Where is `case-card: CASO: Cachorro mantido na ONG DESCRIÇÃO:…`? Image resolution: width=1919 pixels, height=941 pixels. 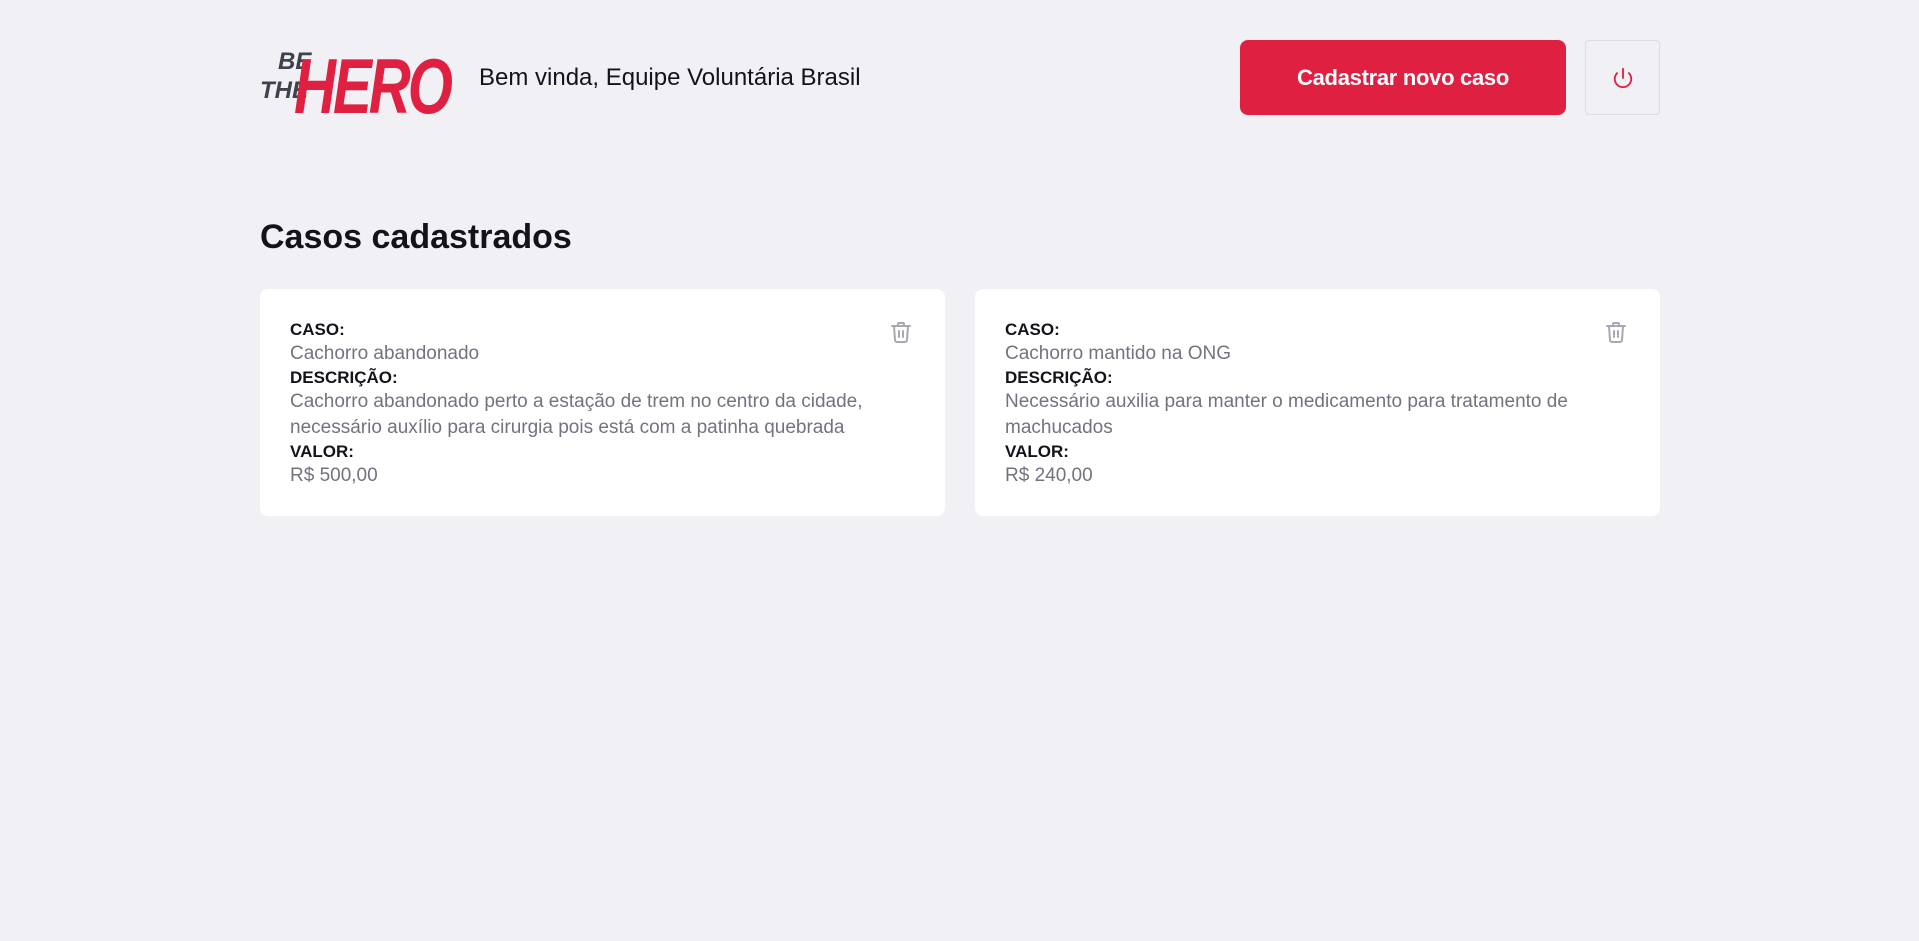
case-card: CASO: Cachorro mantido na ONG DESCRIÇÃO:… is located at coordinates (1317, 402).